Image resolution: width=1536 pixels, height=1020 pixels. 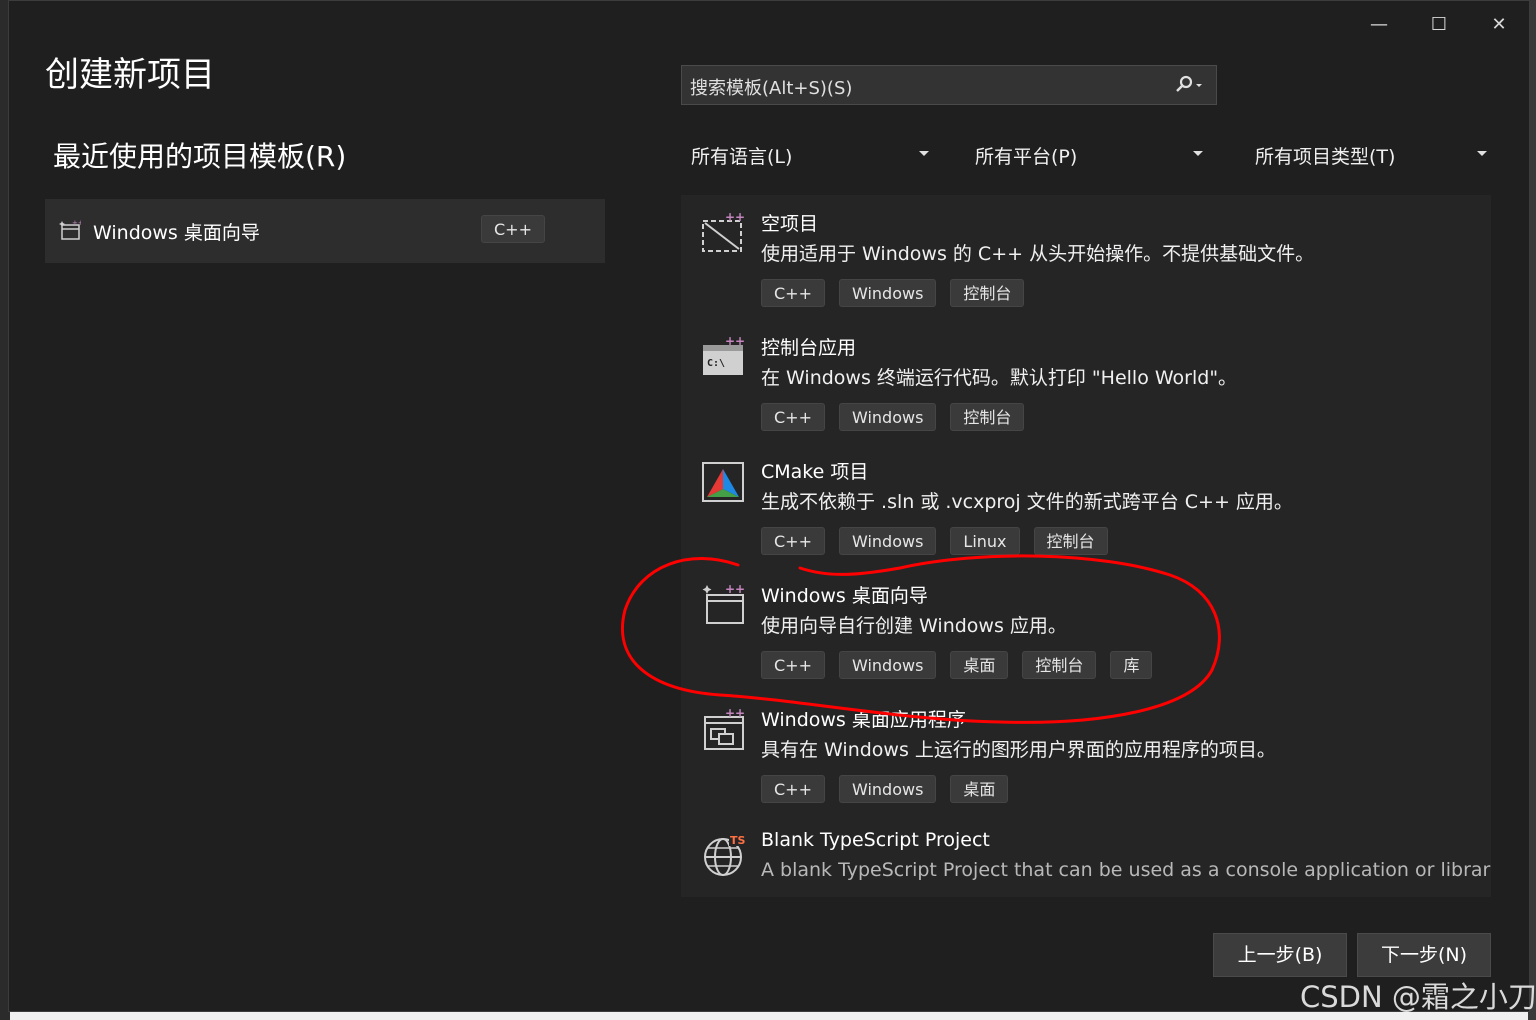 What do you see at coordinates (1087, 154) in the screenshot?
I see `platform-filter-dropdown: 所有平台(P)` at bounding box center [1087, 154].